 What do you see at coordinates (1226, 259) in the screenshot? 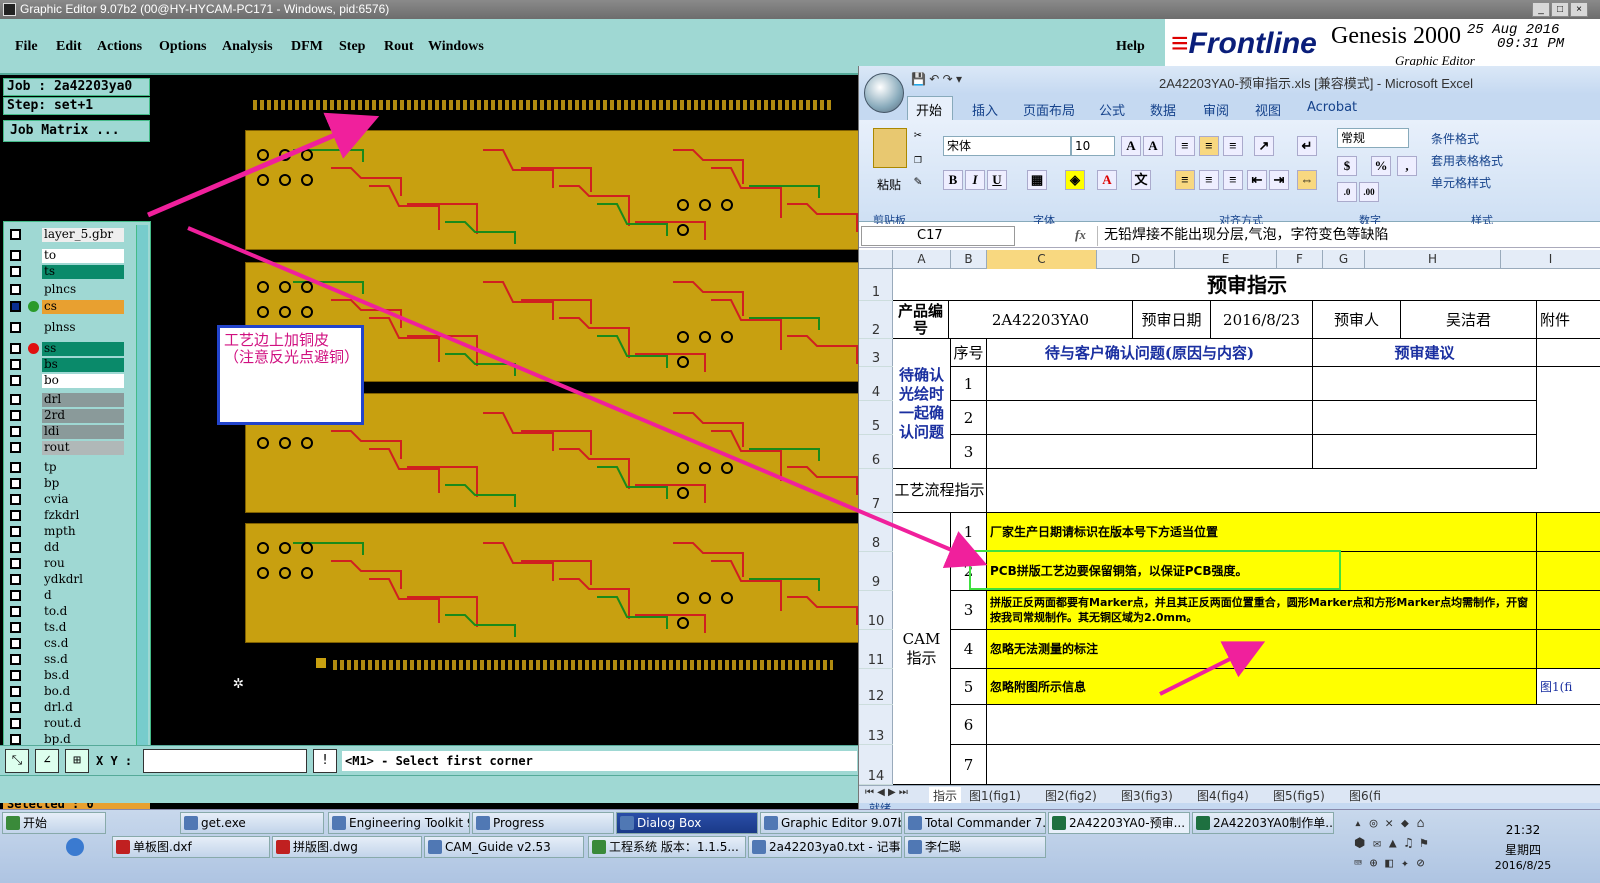
I see `column-header: E` at bounding box center [1226, 259].